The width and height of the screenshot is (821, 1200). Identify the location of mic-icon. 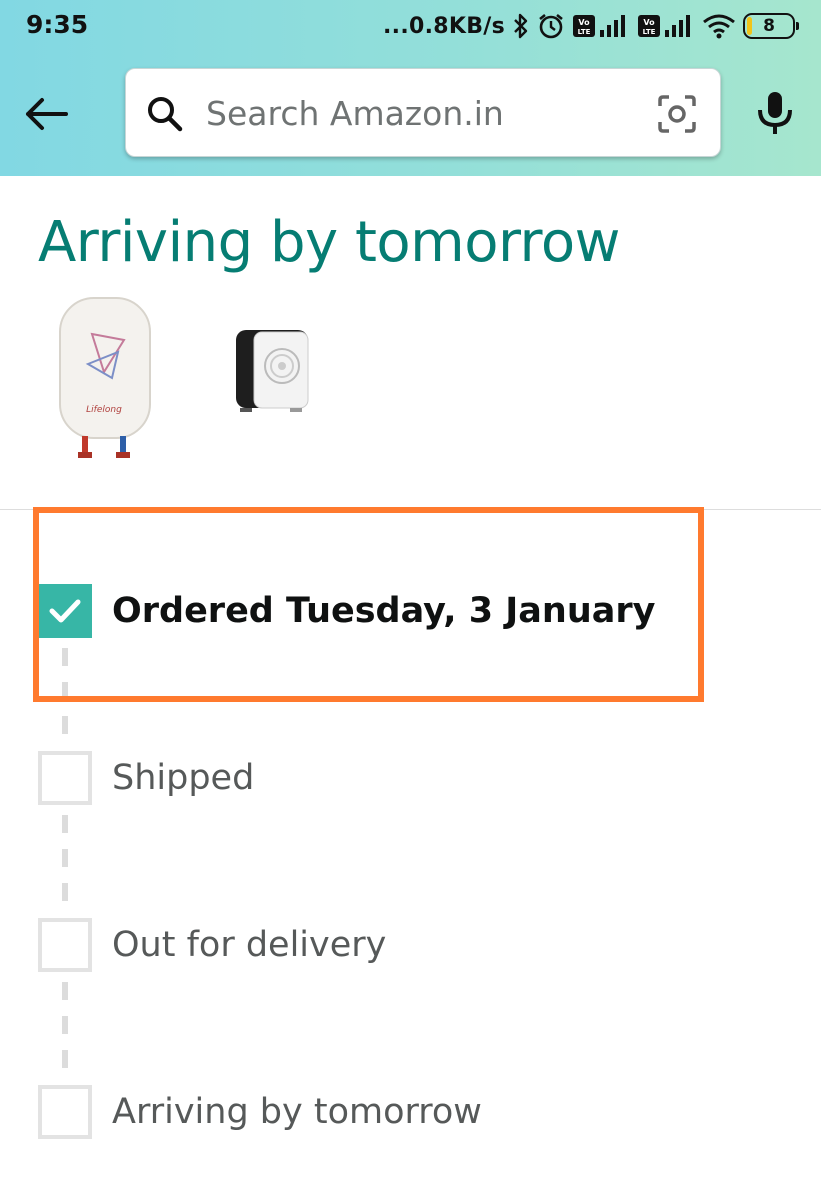
(775, 113).